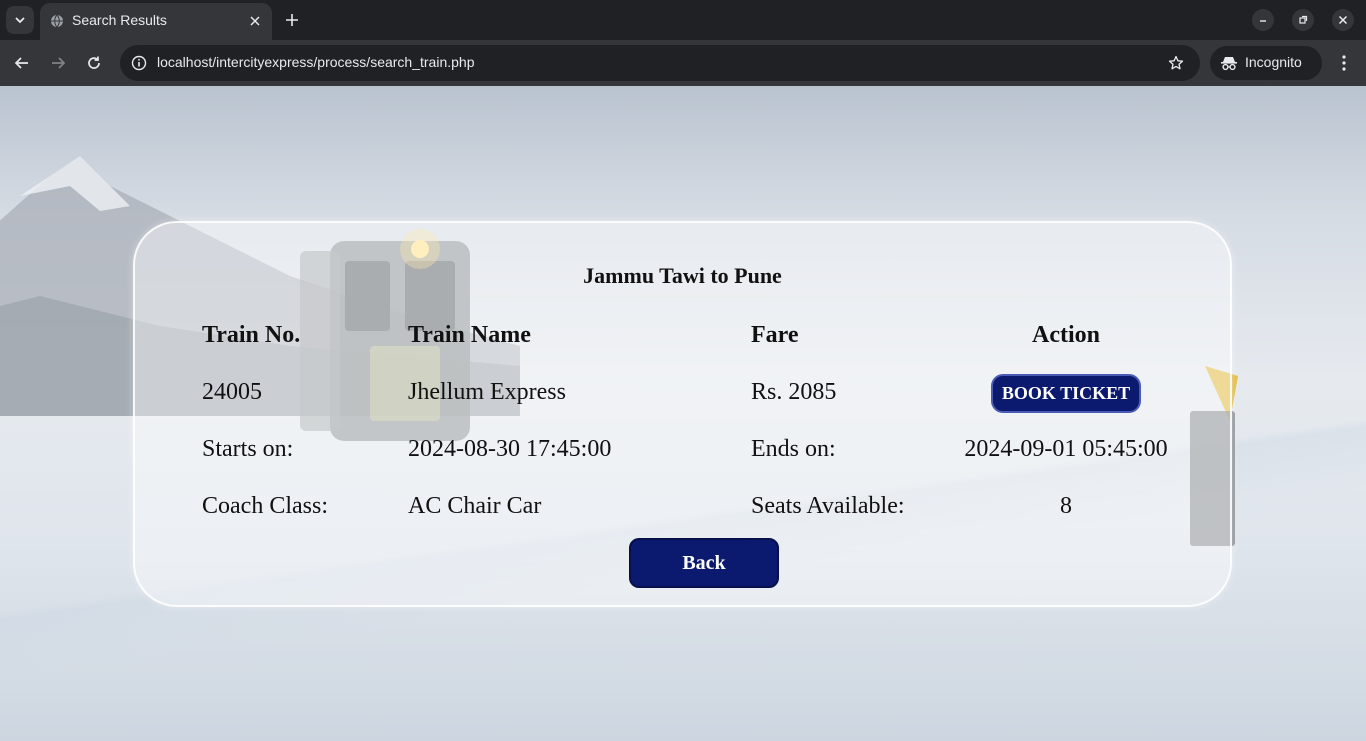 This screenshot has width=1366, height=741. What do you see at coordinates (1066, 449) in the screenshot?
I see `ends-on-value: 2024-09-01 05:45:00` at bounding box center [1066, 449].